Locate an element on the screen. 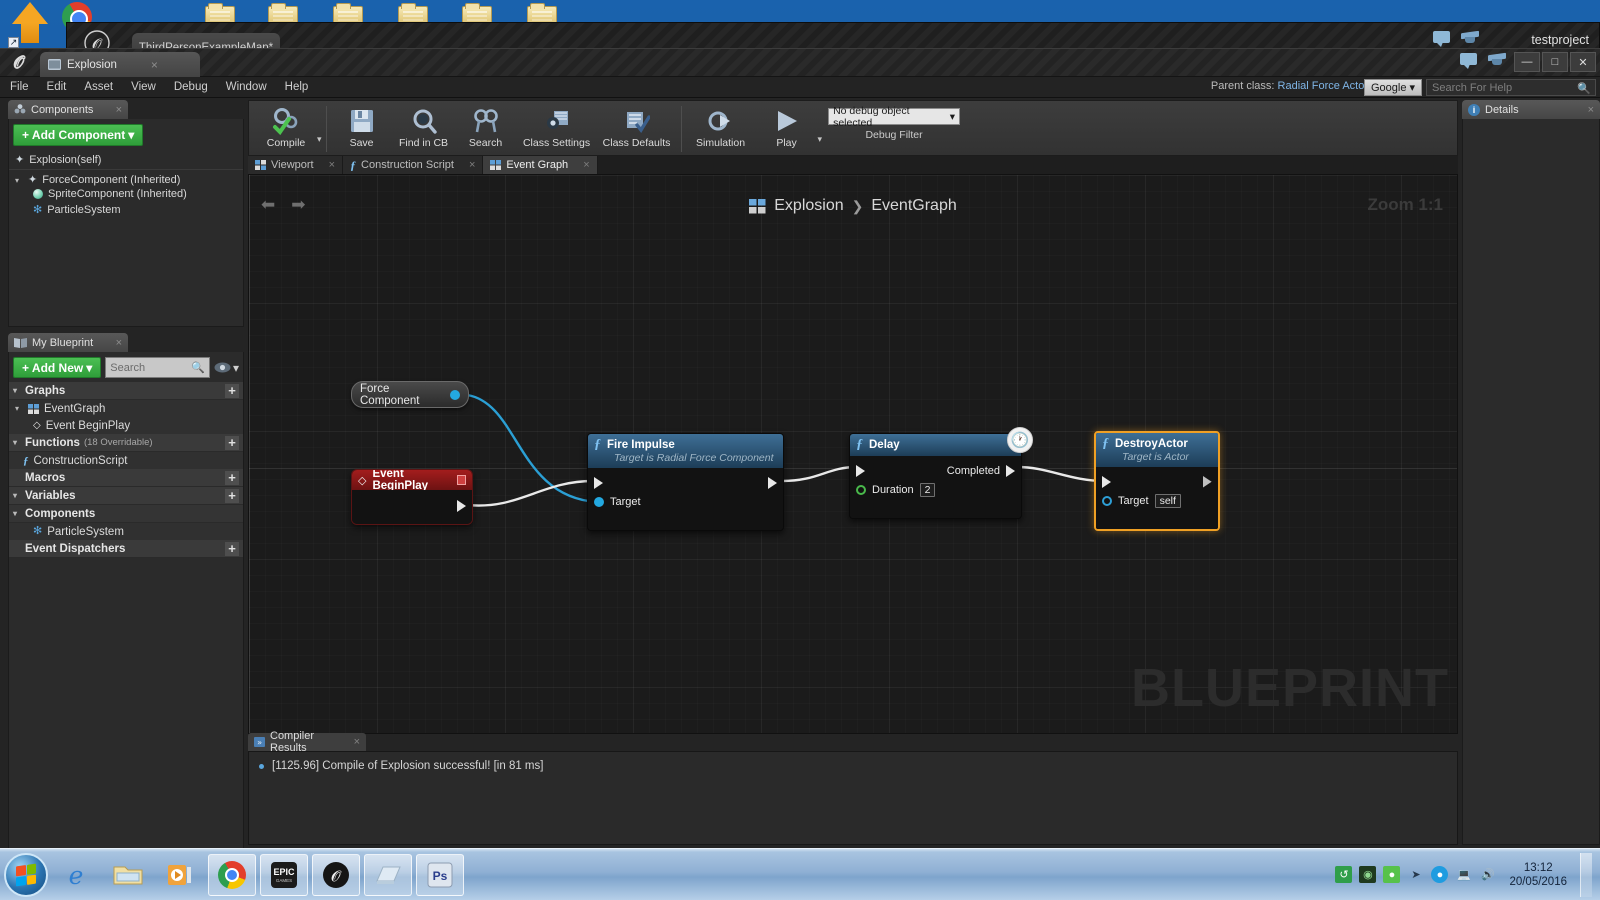  details-panel-body is located at coordinates (1531, 482).